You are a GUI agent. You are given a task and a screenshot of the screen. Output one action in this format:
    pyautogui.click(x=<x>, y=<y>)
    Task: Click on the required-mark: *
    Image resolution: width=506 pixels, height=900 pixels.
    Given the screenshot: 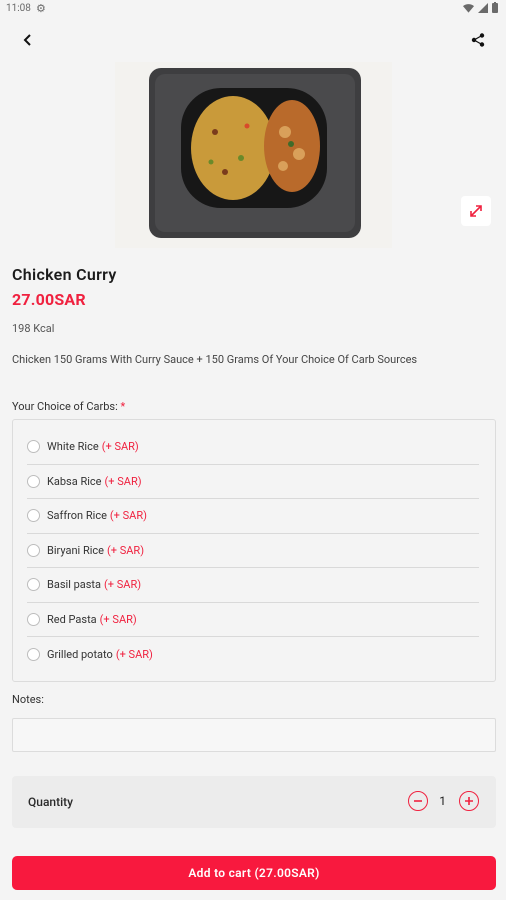 What is the action you would take?
    pyautogui.click(x=123, y=406)
    